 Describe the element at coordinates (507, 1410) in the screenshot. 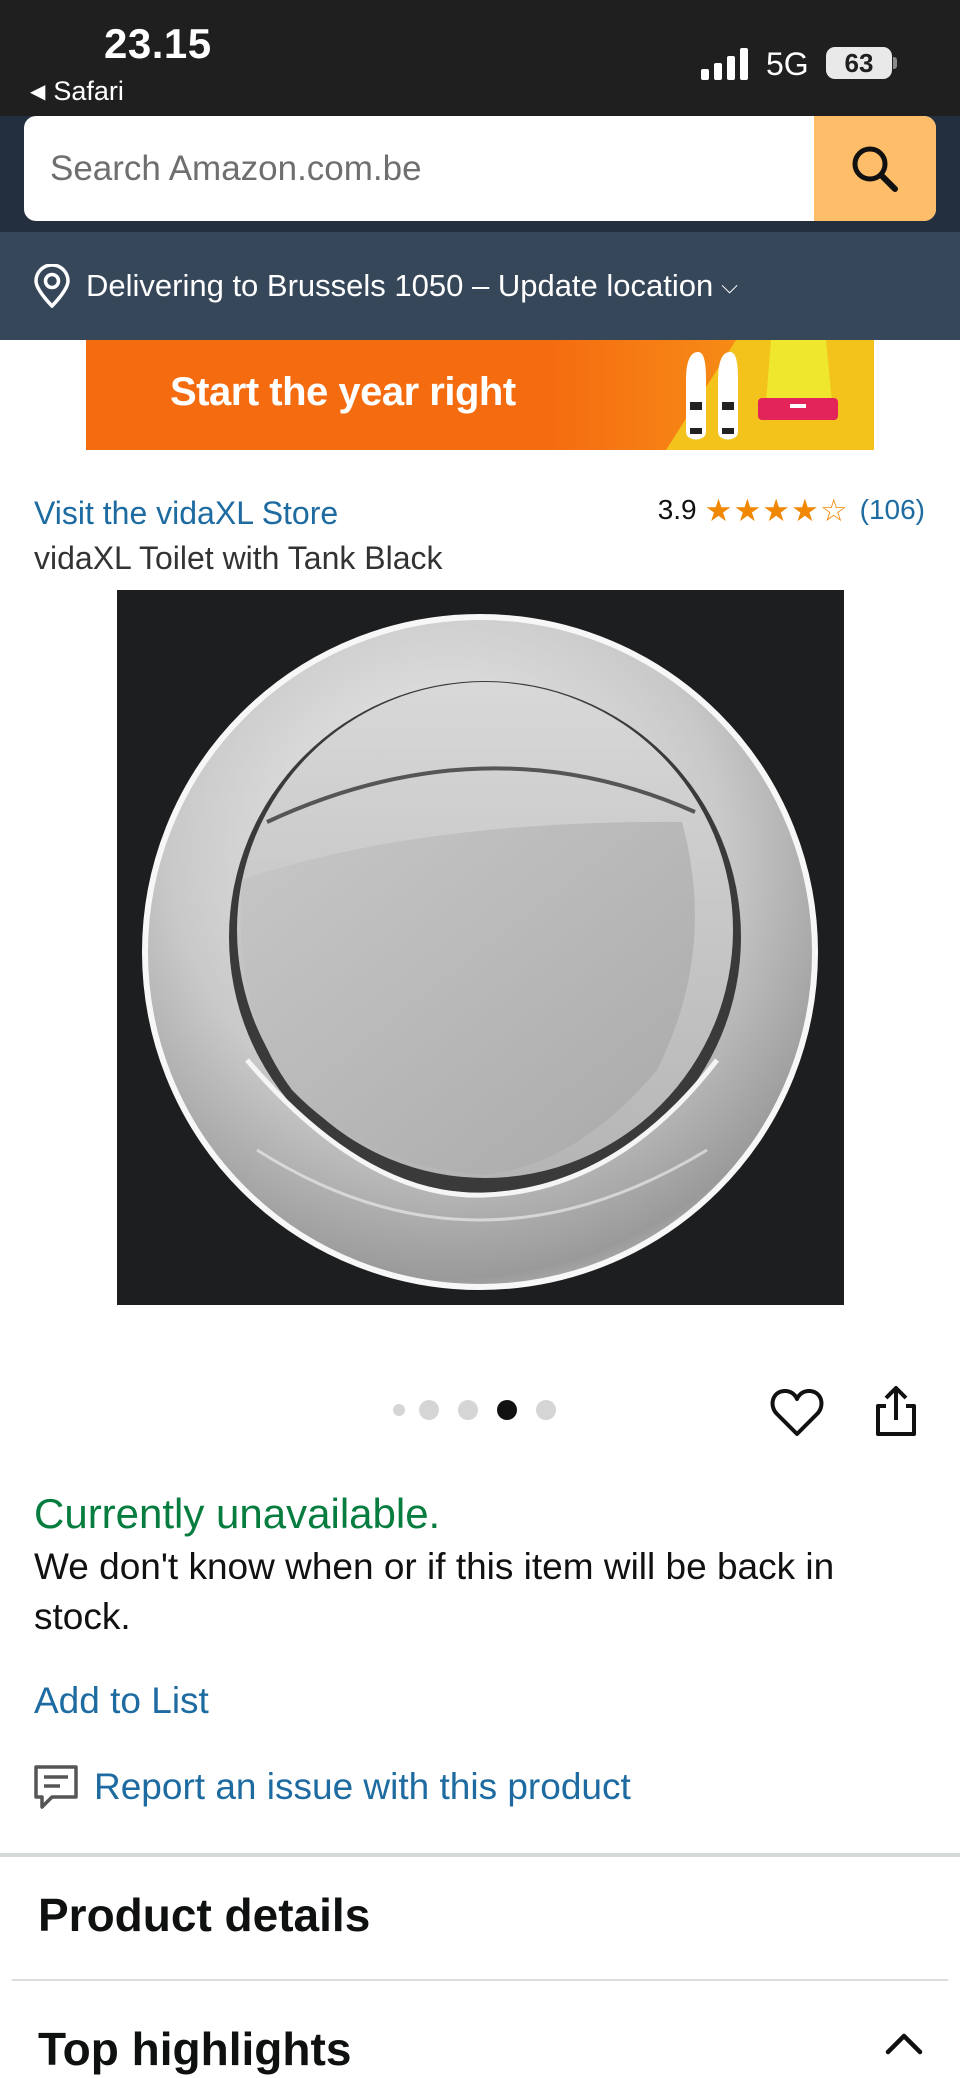

I see `carousel-dot-active` at that location.